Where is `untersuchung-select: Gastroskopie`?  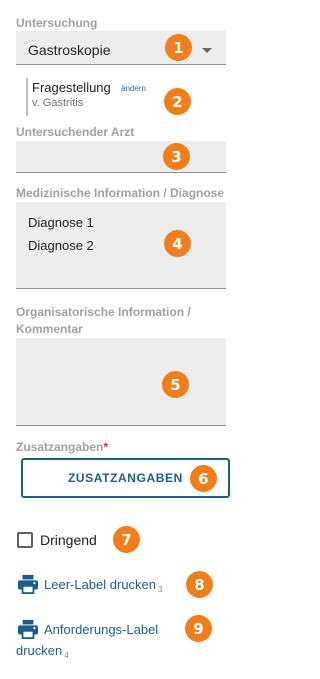 untersuchung-select: Gastroskopie is located at coordinates (121, 48).